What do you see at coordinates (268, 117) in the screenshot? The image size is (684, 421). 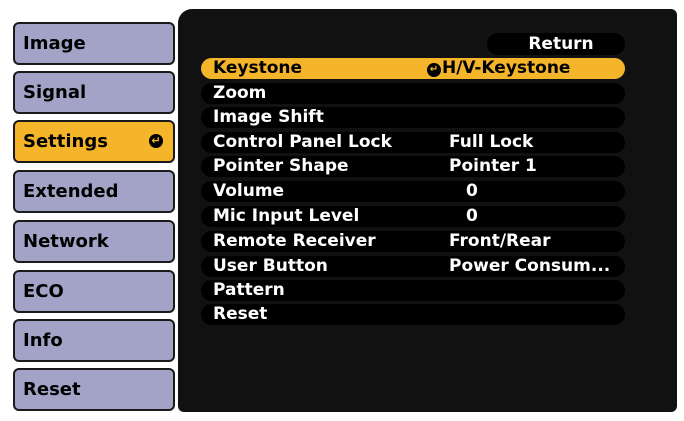 I see `menu-item-label: Image Shift` at bounding box center [268, 117].